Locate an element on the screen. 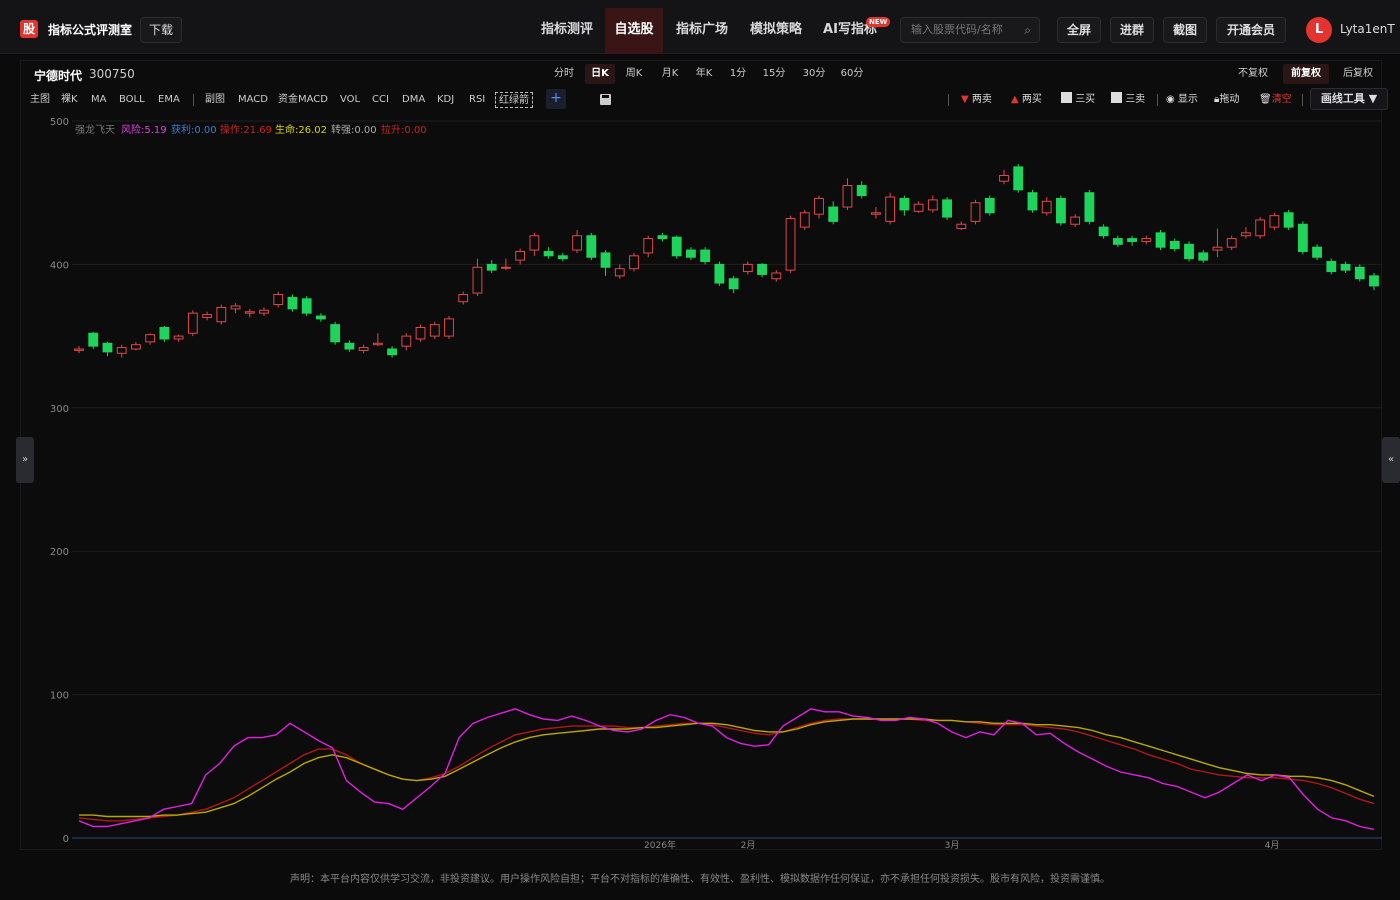 The image size is (1400, 900). double-left-icon: « is located at coordinates (1391, 459).